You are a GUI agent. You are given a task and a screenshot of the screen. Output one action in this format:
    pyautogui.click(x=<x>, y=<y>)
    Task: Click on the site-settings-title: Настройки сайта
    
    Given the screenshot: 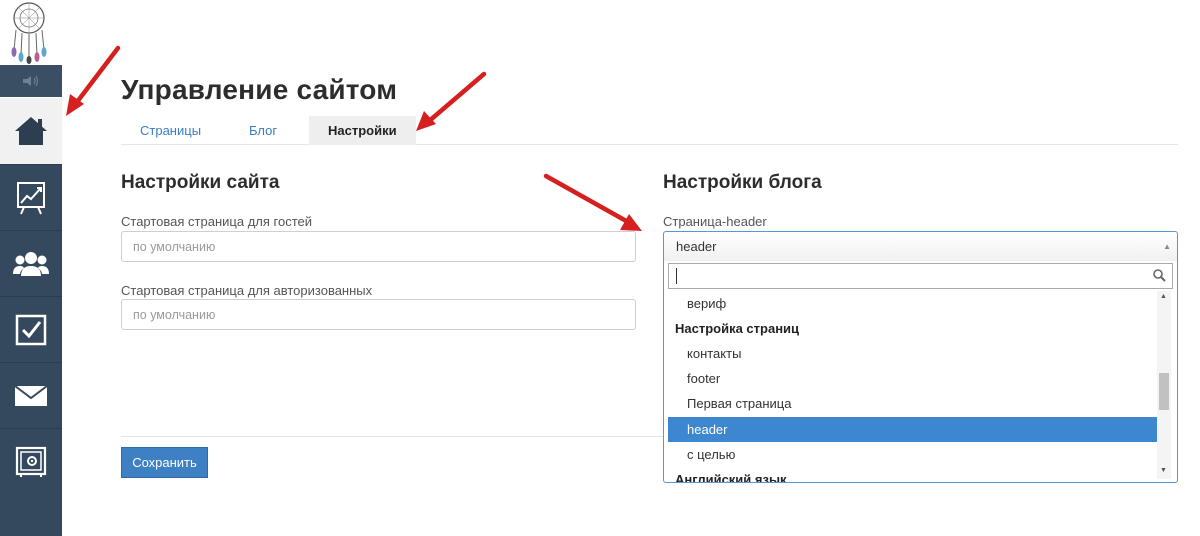 What is the action you would take?
    pyautogui.click(x=200, y=182)
    